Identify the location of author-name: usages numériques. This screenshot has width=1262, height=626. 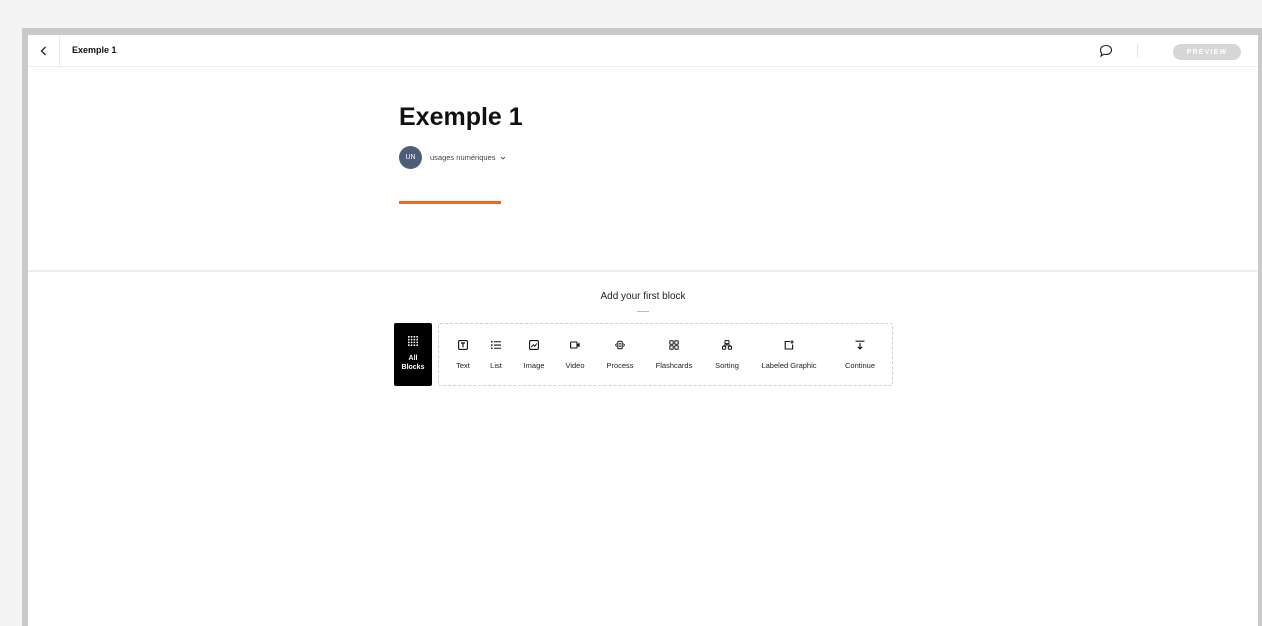
(463, 157).